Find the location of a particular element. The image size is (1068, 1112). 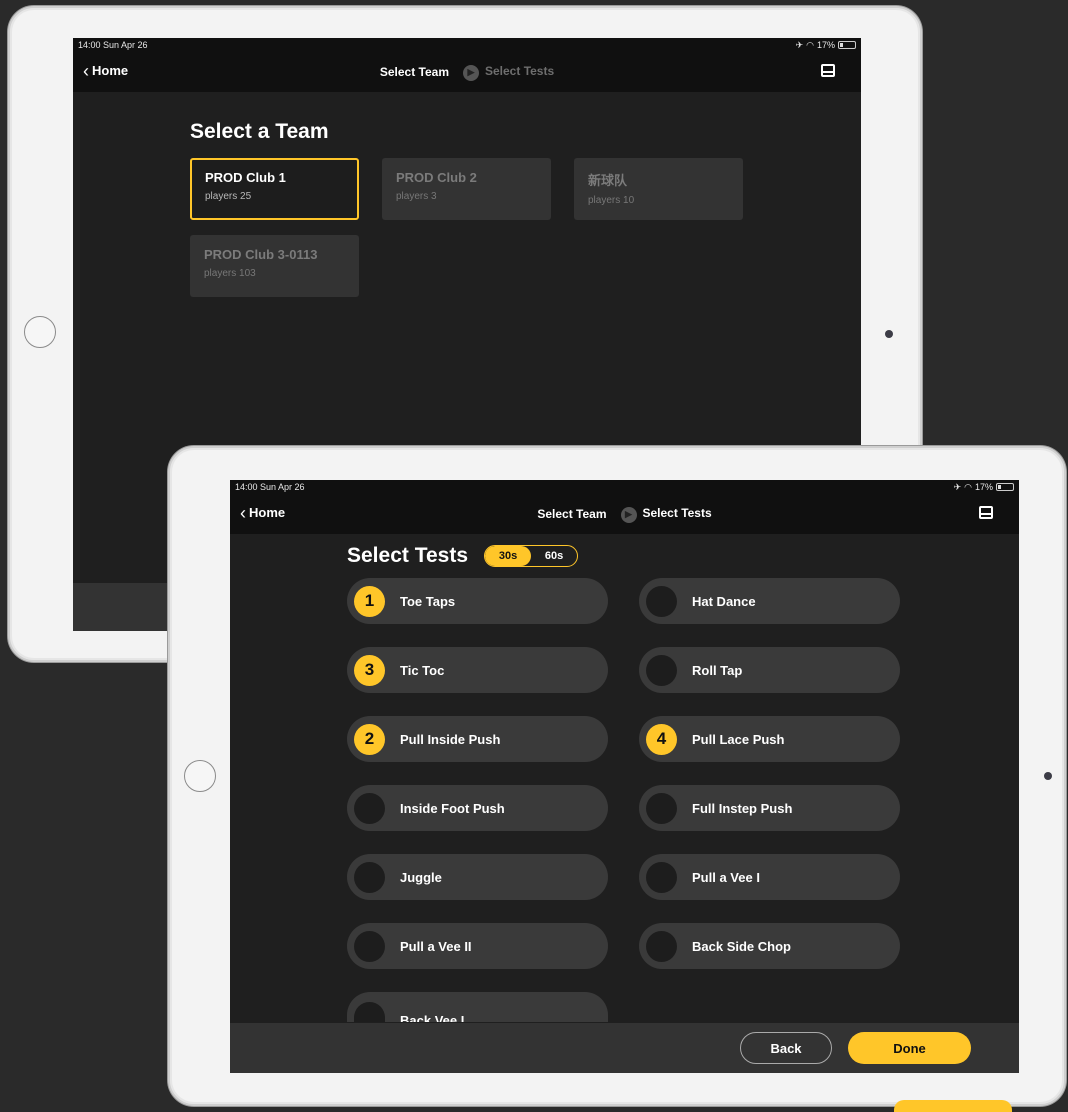

team-card: PROD Club 1 players 25 is located at coordinates (274, 189).